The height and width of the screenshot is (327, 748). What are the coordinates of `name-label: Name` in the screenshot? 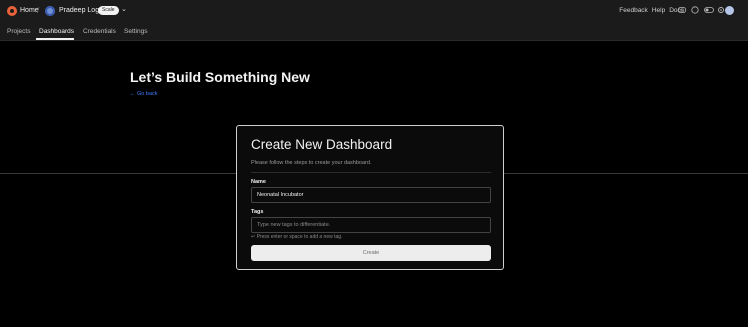 It's located at (258, 182).